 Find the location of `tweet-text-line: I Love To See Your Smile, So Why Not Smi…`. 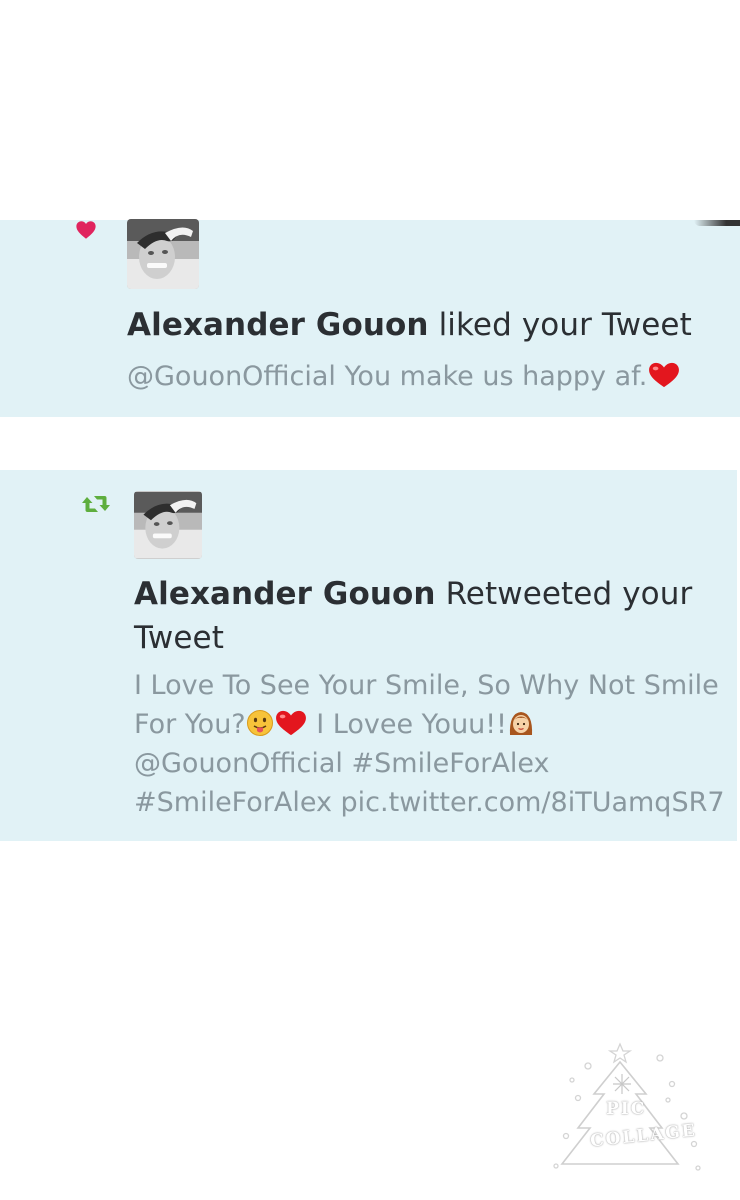

tweet-text-line: I Love To See Your Smile, So Why Not Smi… is located at coordinates (426, 685).